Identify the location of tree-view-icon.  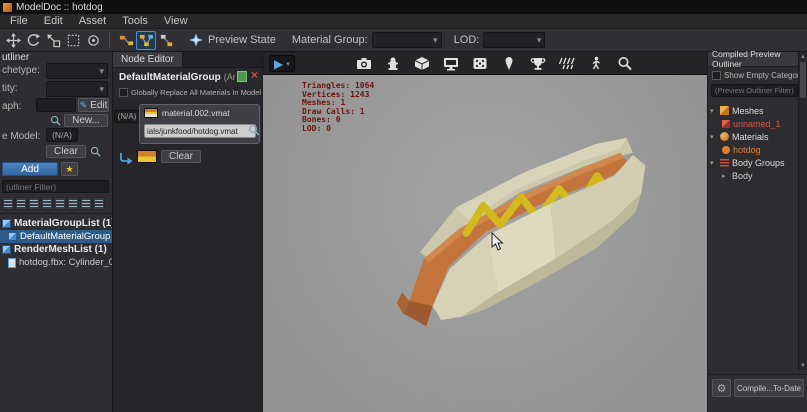
(21, 203).